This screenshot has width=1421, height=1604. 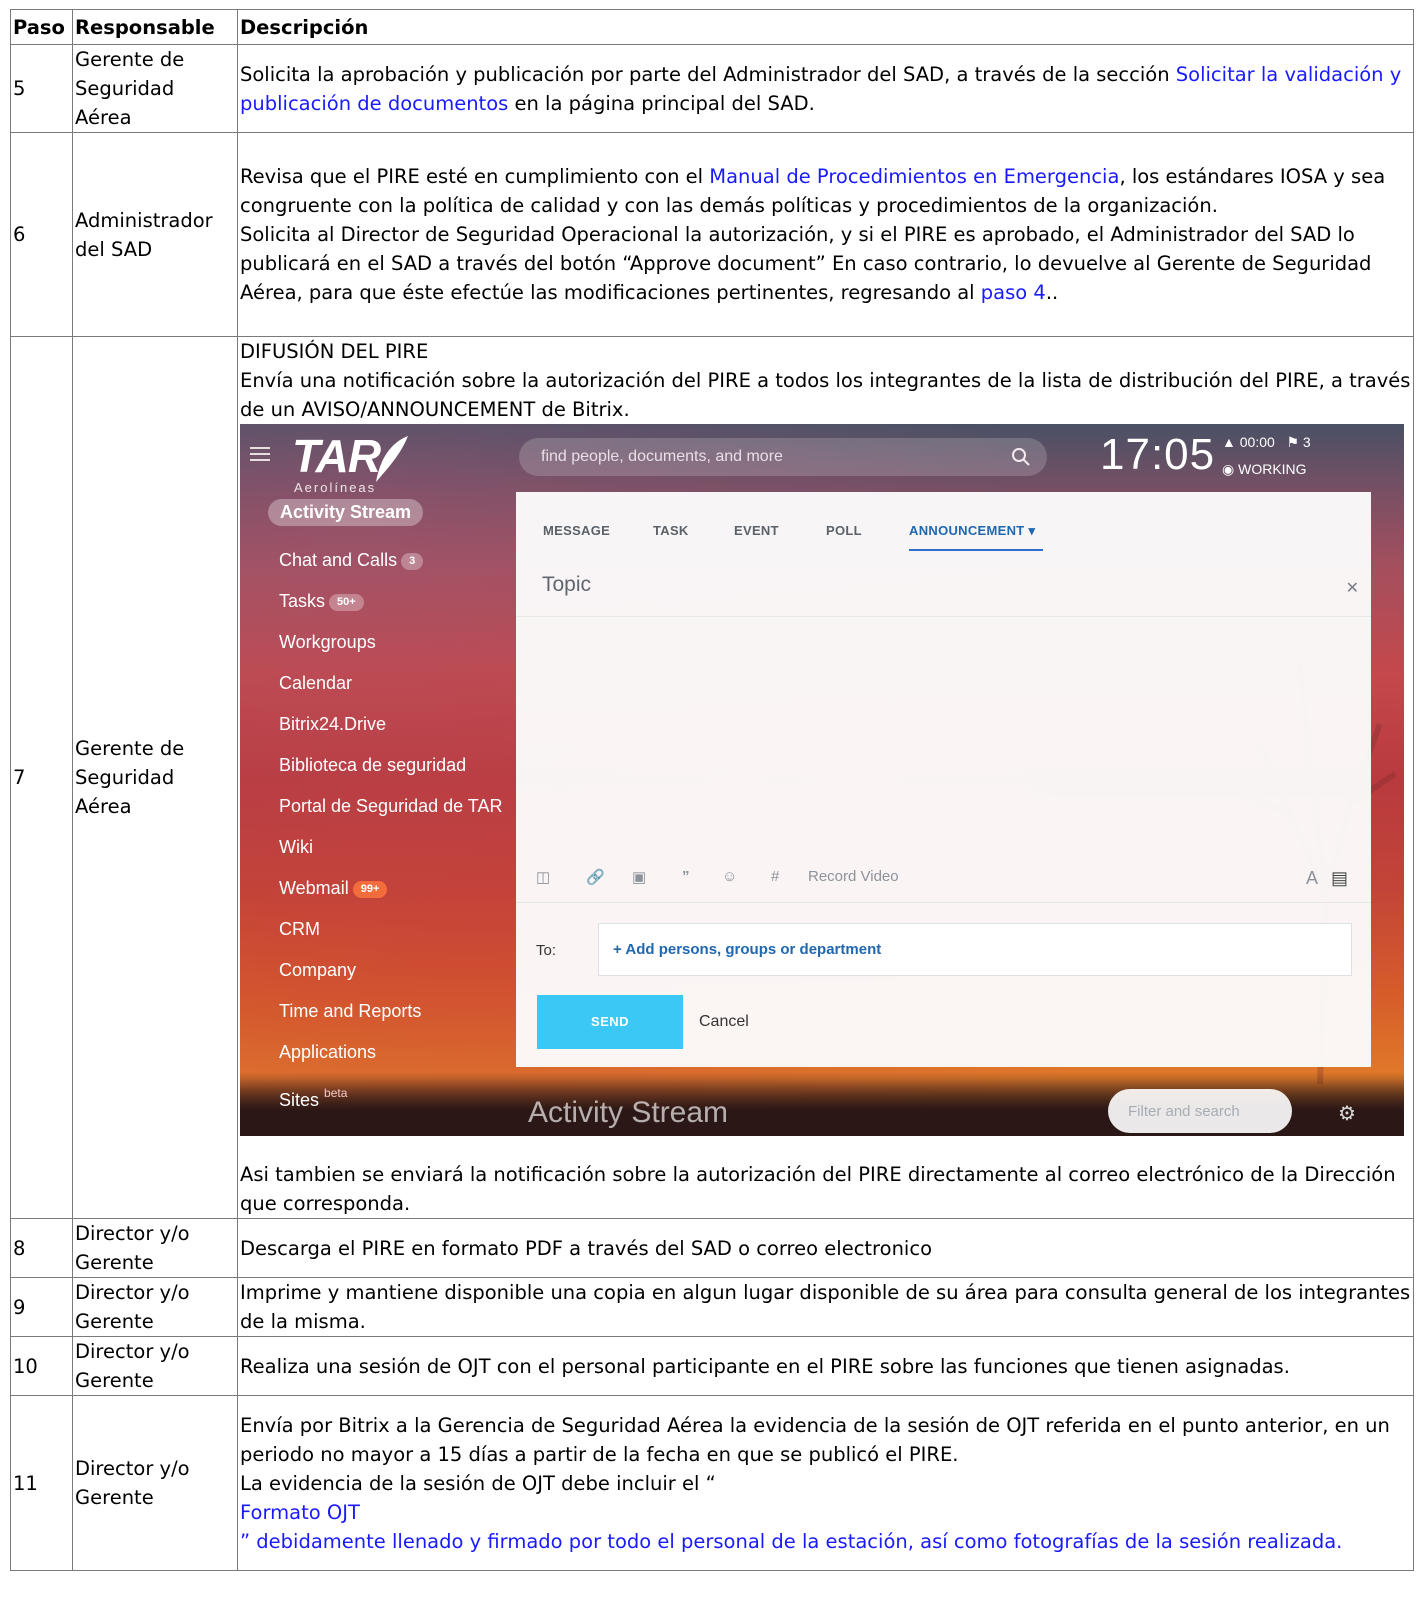 What do you see at coordinates (844, 530) in the screenshot?
I see `tab-poll: POLL` at bounding box center [844, 530].